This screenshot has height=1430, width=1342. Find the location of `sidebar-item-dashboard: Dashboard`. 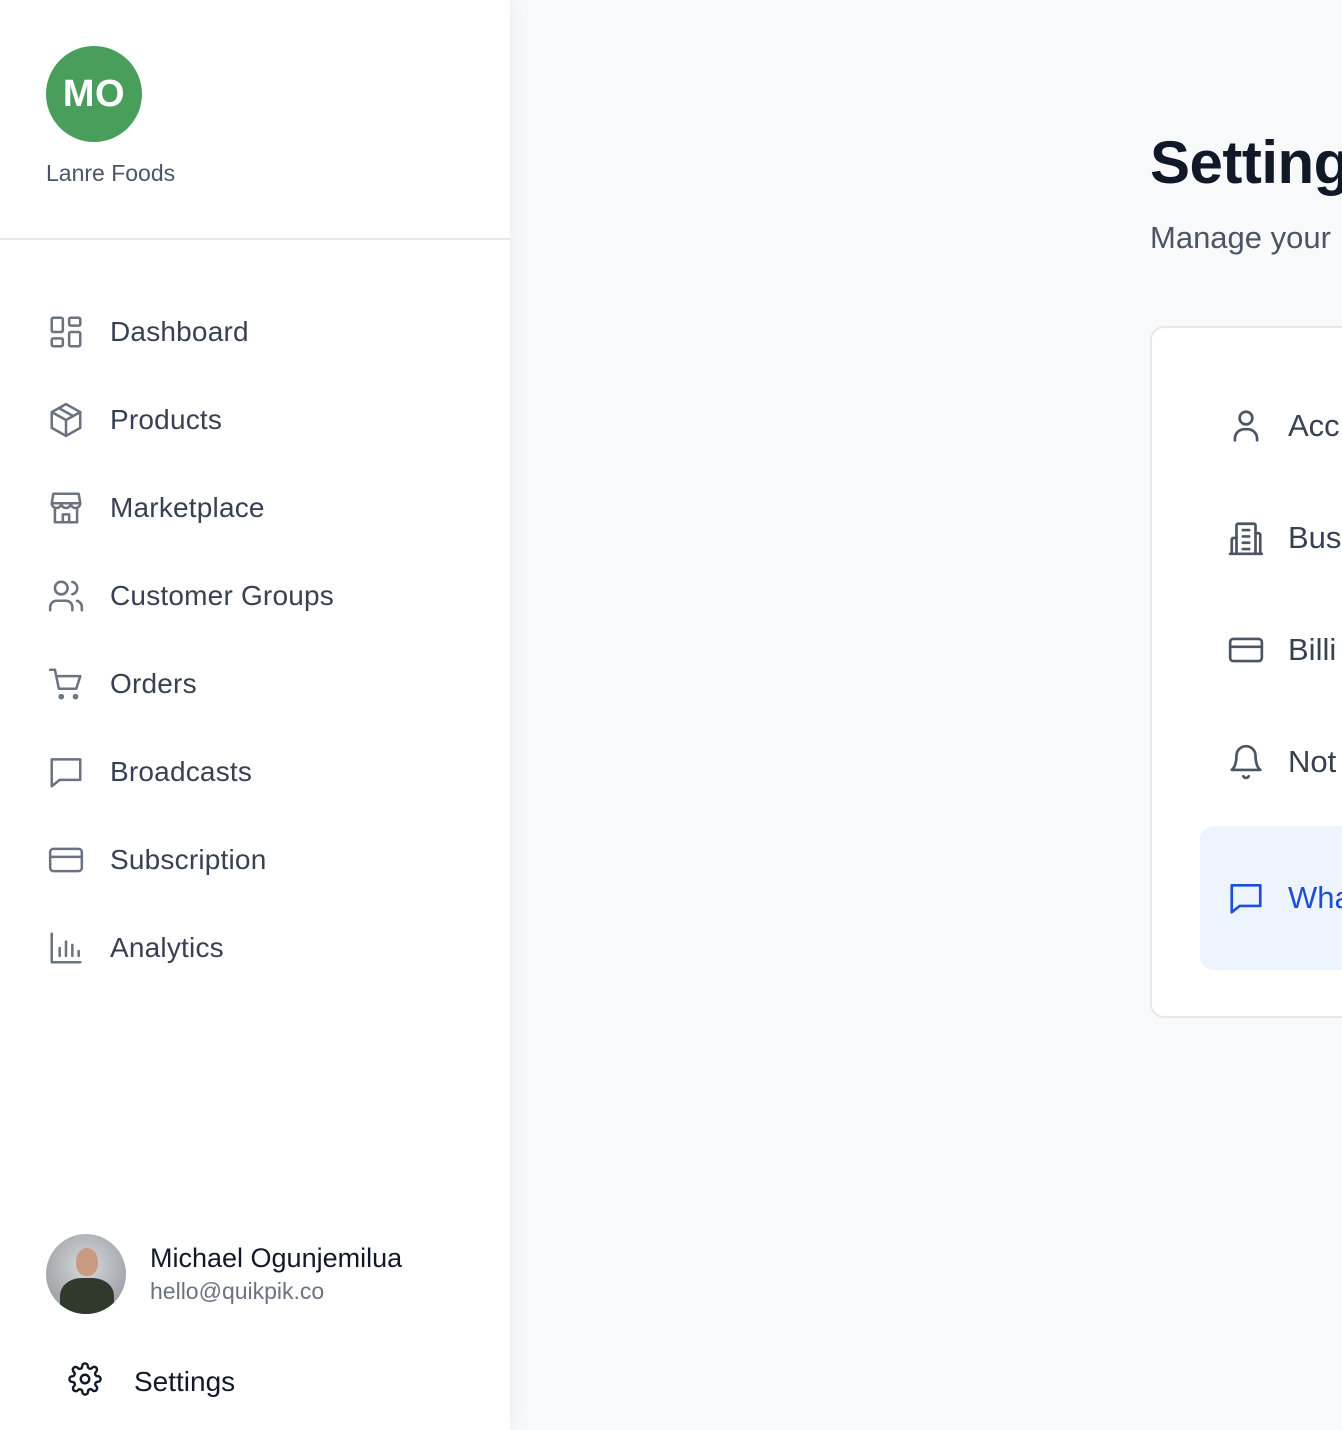

sidebar-item-dashboard: Dashboard is located at coordinates (266, 332).